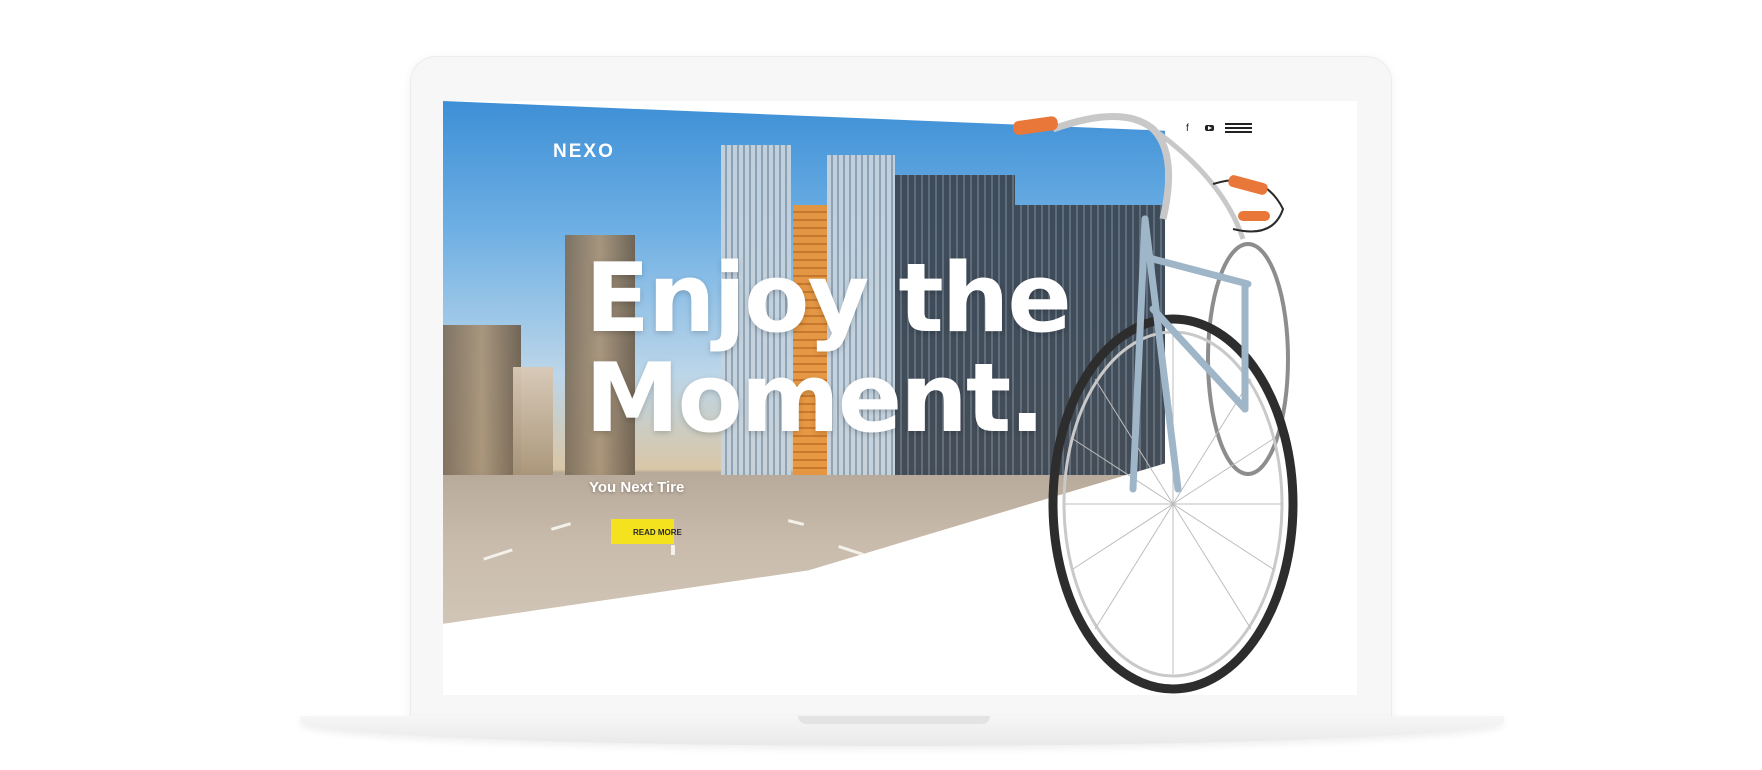 The height and width of the screenshot is (770, 1762). Describe the element at coordinates (657, 532) in the screenshot. I see `read-more-label: READ MORE` at that location.